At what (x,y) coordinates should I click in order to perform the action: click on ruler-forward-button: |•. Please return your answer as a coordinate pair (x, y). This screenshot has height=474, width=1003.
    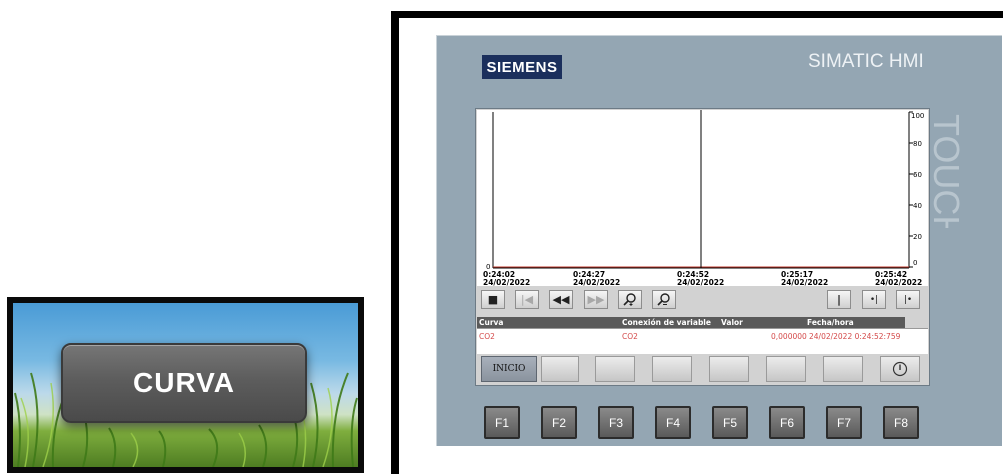
    Looking at the image, I should click on (908, 299).